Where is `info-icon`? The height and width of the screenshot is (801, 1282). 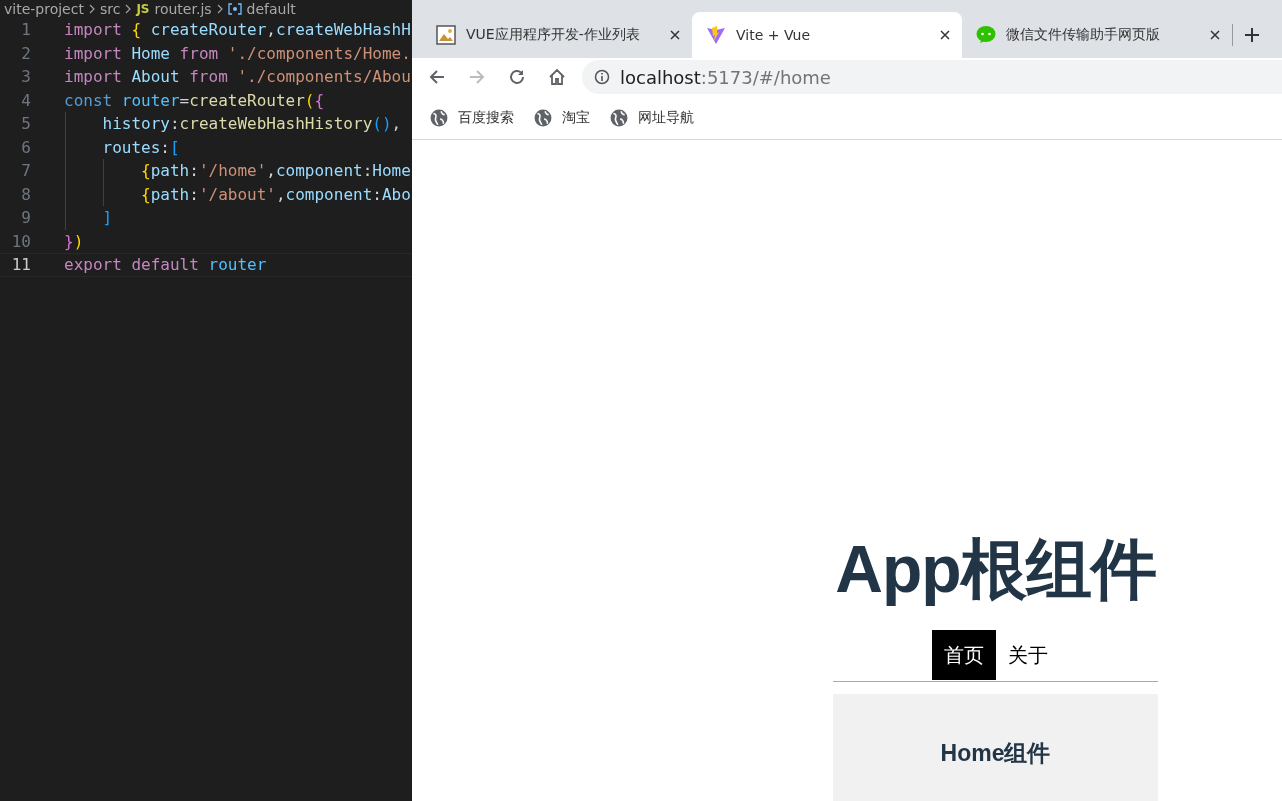
info-icon is located at coordinates (602, 77).